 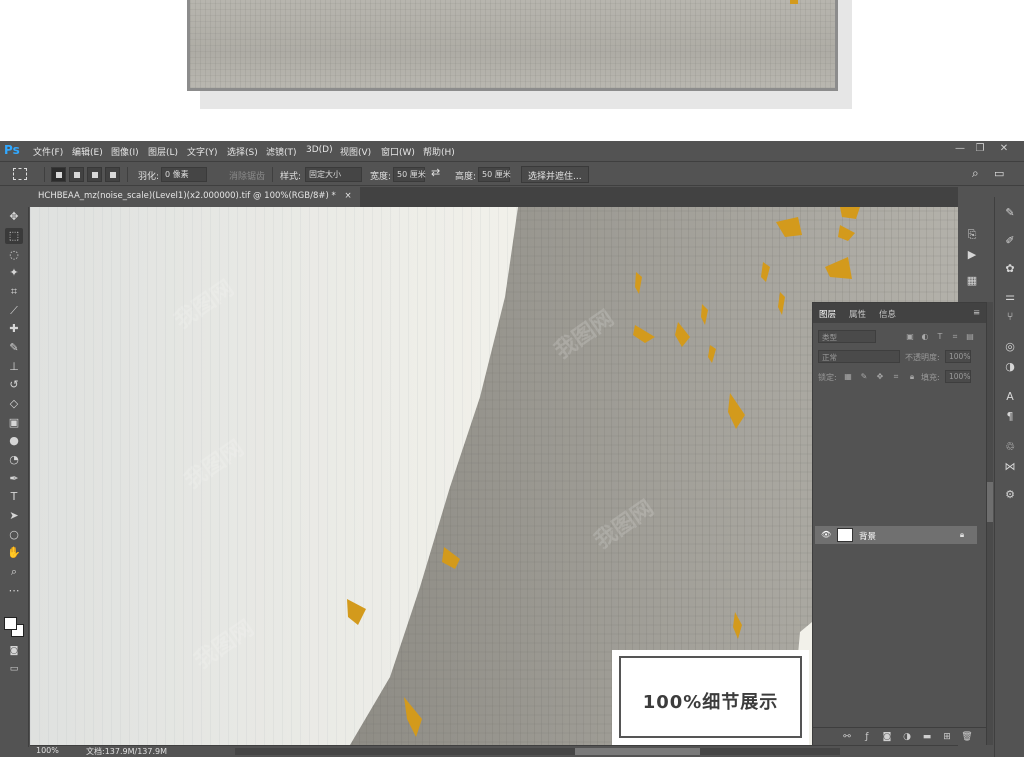 What do you see at coordinates (14, 217) in the screenshot?
I see `move-tool-icon: ✥` at bounding box center [14, 217].